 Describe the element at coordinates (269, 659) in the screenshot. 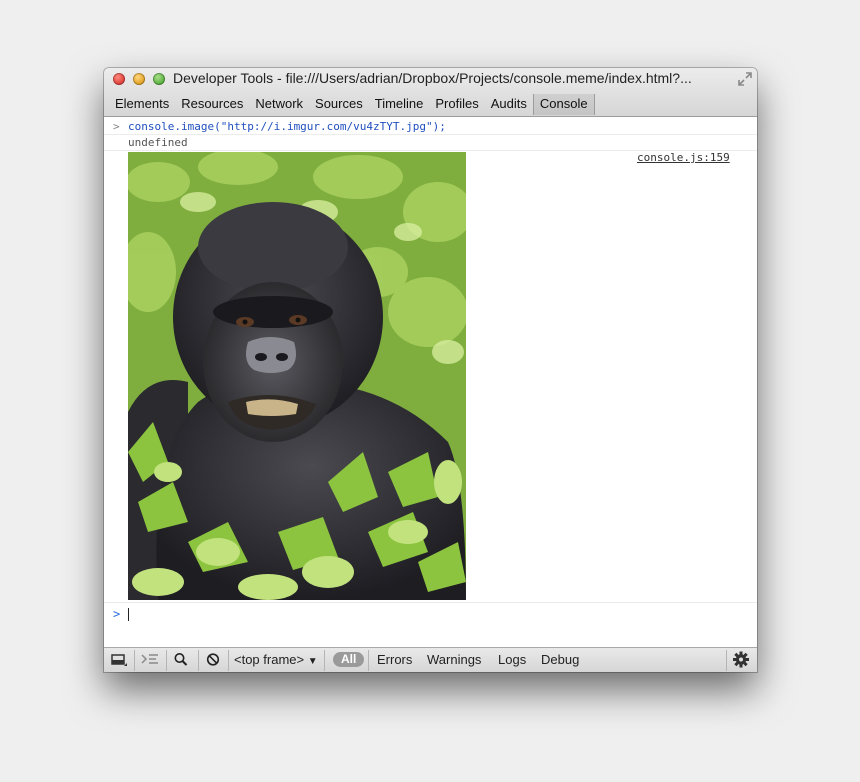

I see `frame-select-label: <top frame>` at that location.